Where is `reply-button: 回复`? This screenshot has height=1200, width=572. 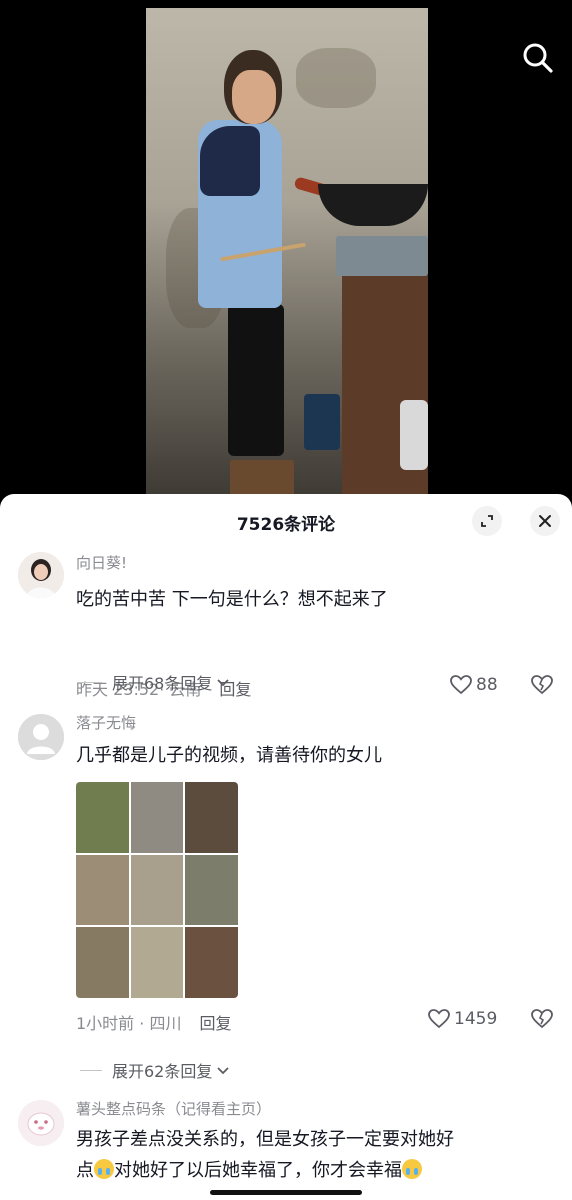 reply-button: 回复 is located at coordinates (215, 1023).